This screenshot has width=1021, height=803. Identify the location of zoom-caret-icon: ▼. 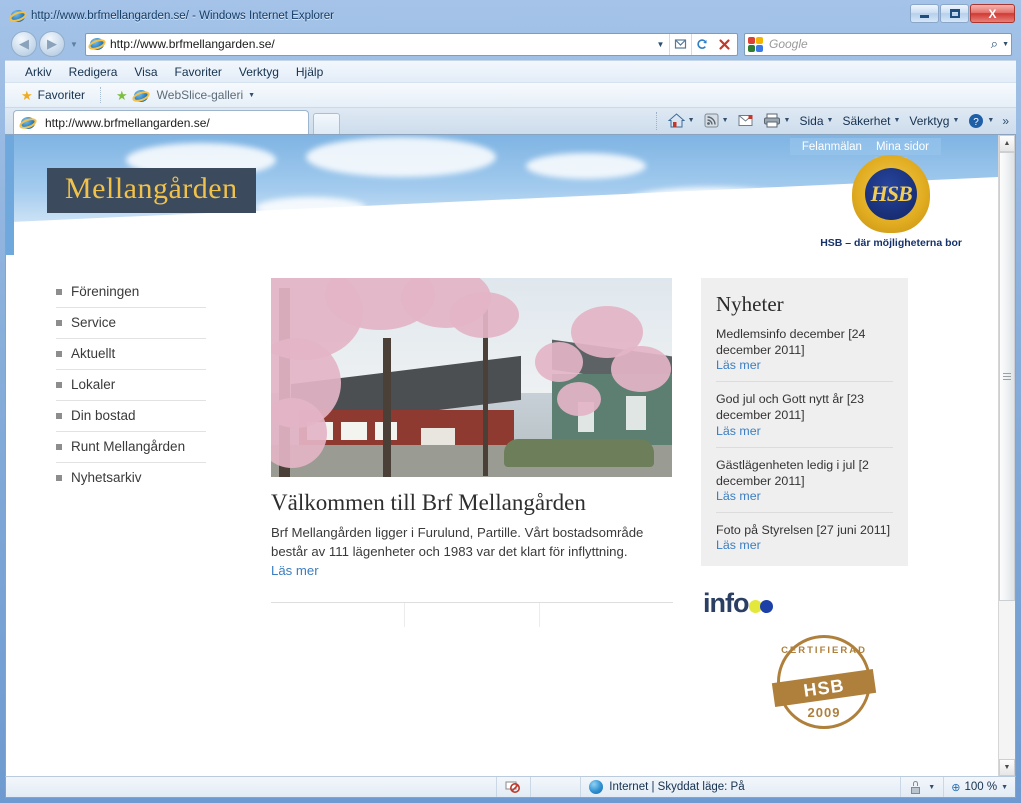
(1004, 787).